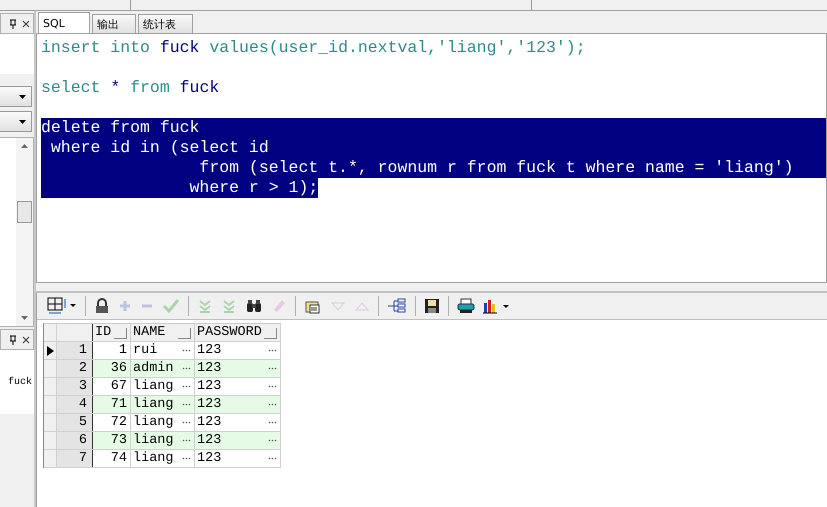  Describe the element at coordinates (122, 350) in the screenshot. I see `table-cell: 1` at that location.